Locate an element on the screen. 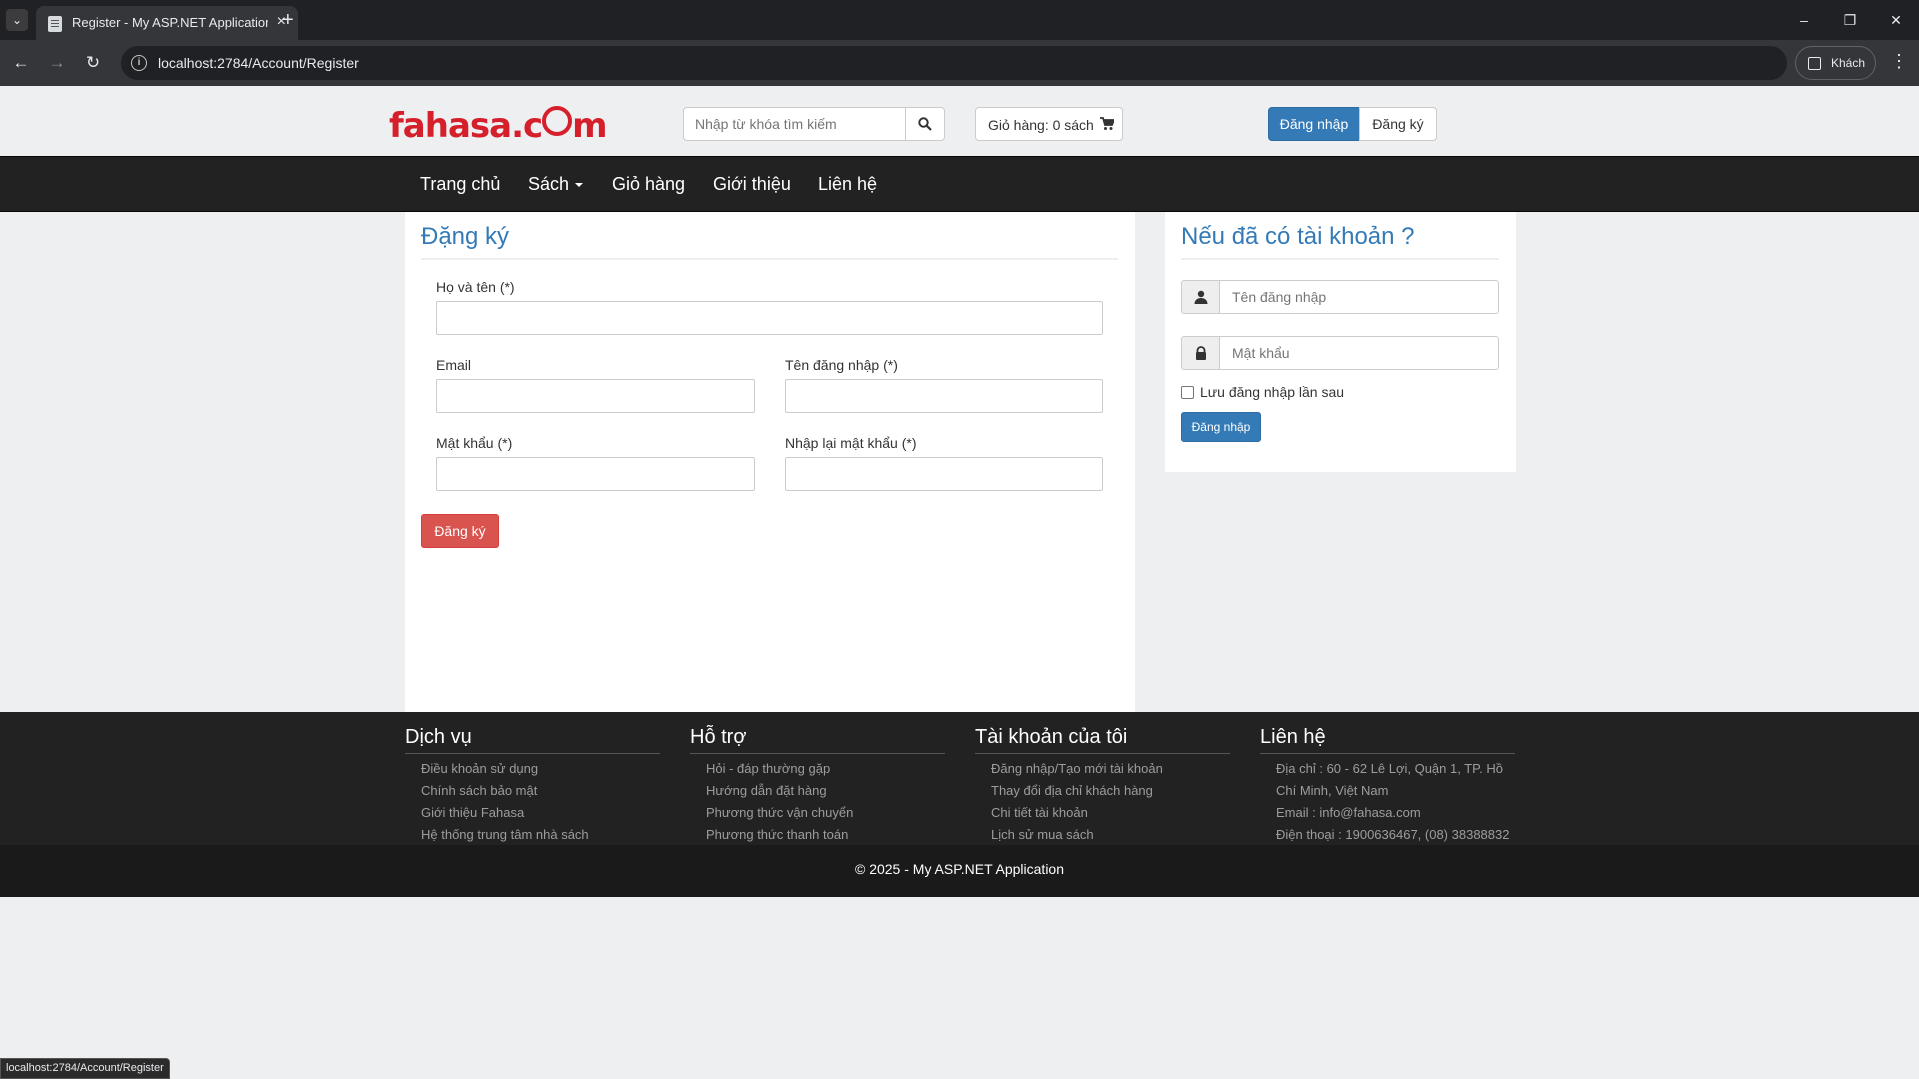  logo-text-end: m is located at coordinates (589, 126).